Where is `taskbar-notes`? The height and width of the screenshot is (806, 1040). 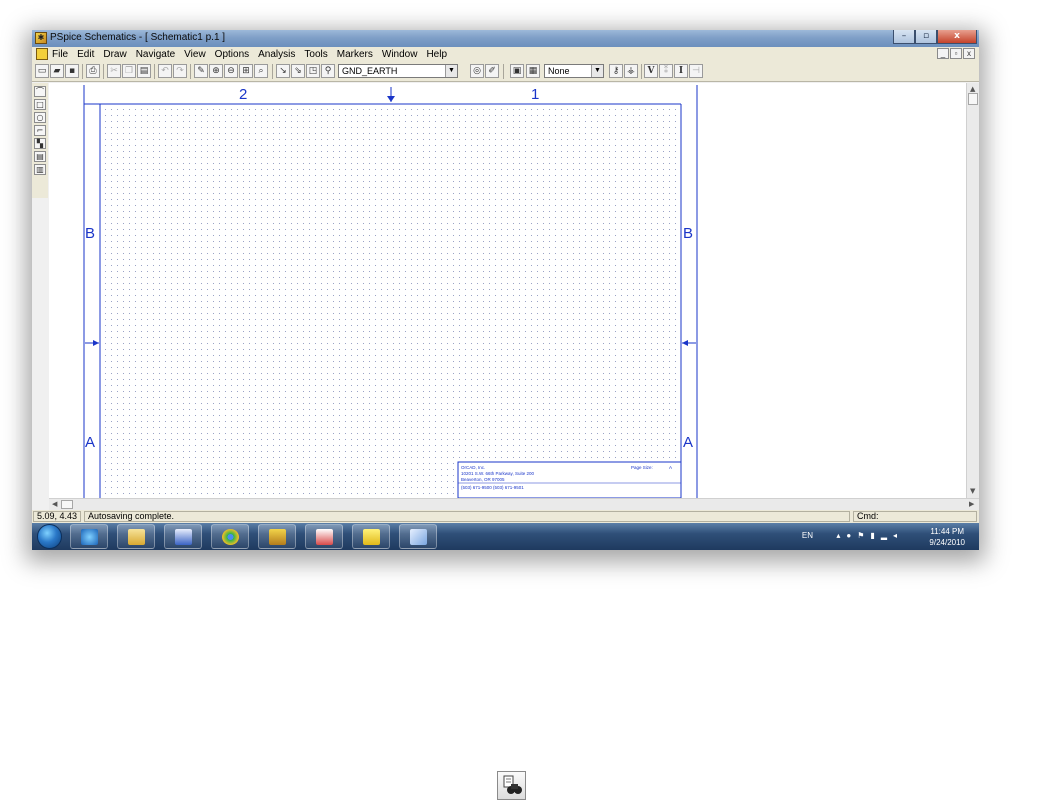
taskbar-notes is located at coordinates (371, 536).